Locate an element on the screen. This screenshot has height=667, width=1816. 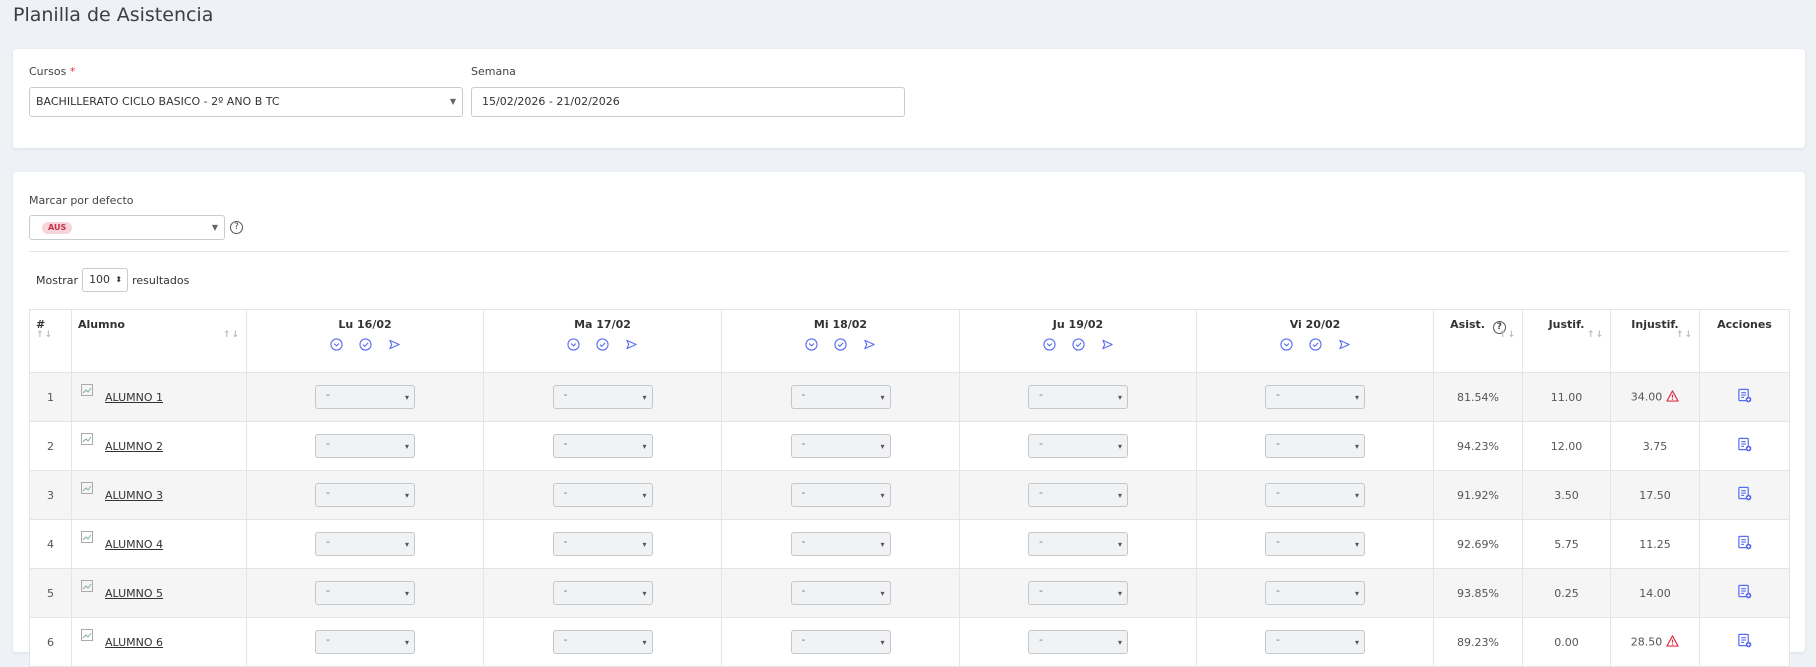
student-link: ALUMNO 2 is located at coordinates (134, 446).